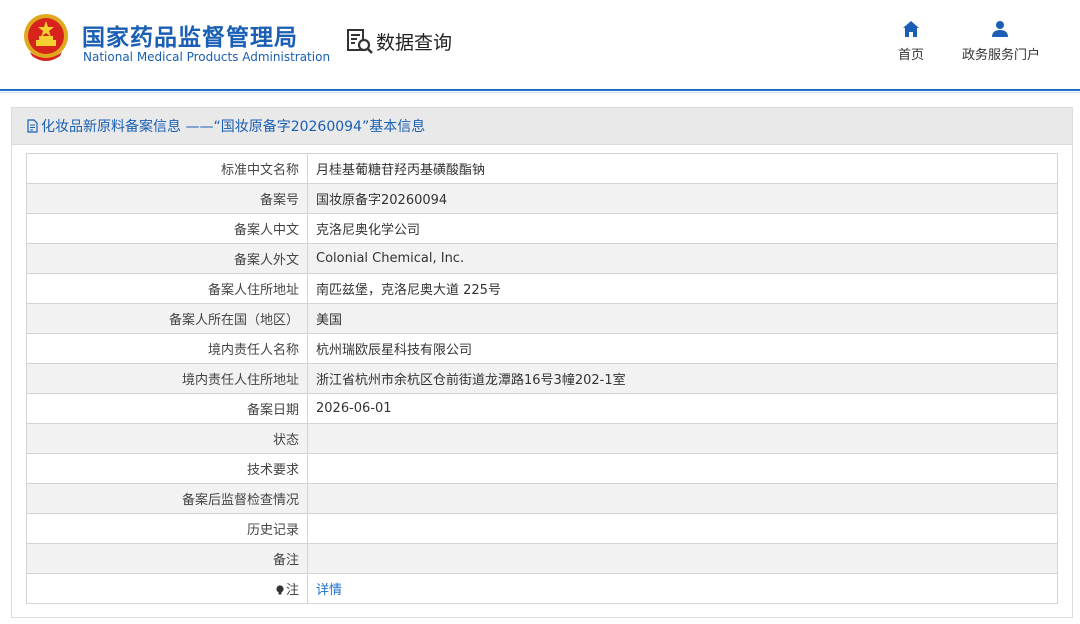  I want to click on table-row: 技术要求, so click(542, 468).